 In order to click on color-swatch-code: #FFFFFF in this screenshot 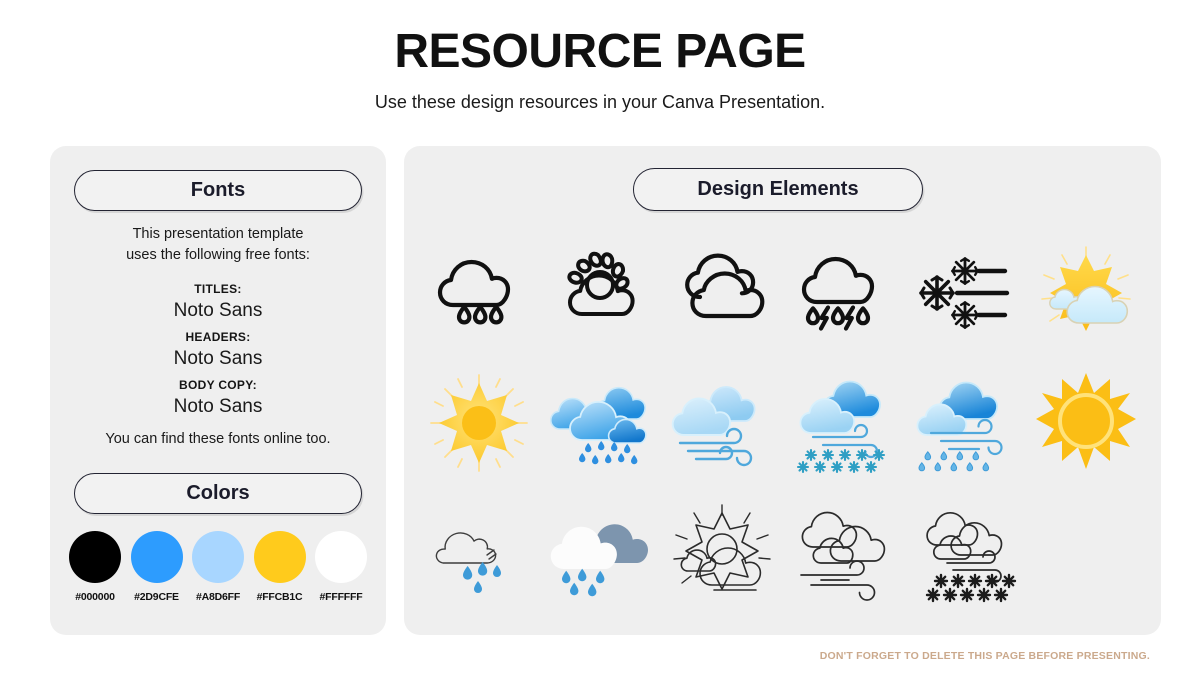, I will do `click(341, 597)`.